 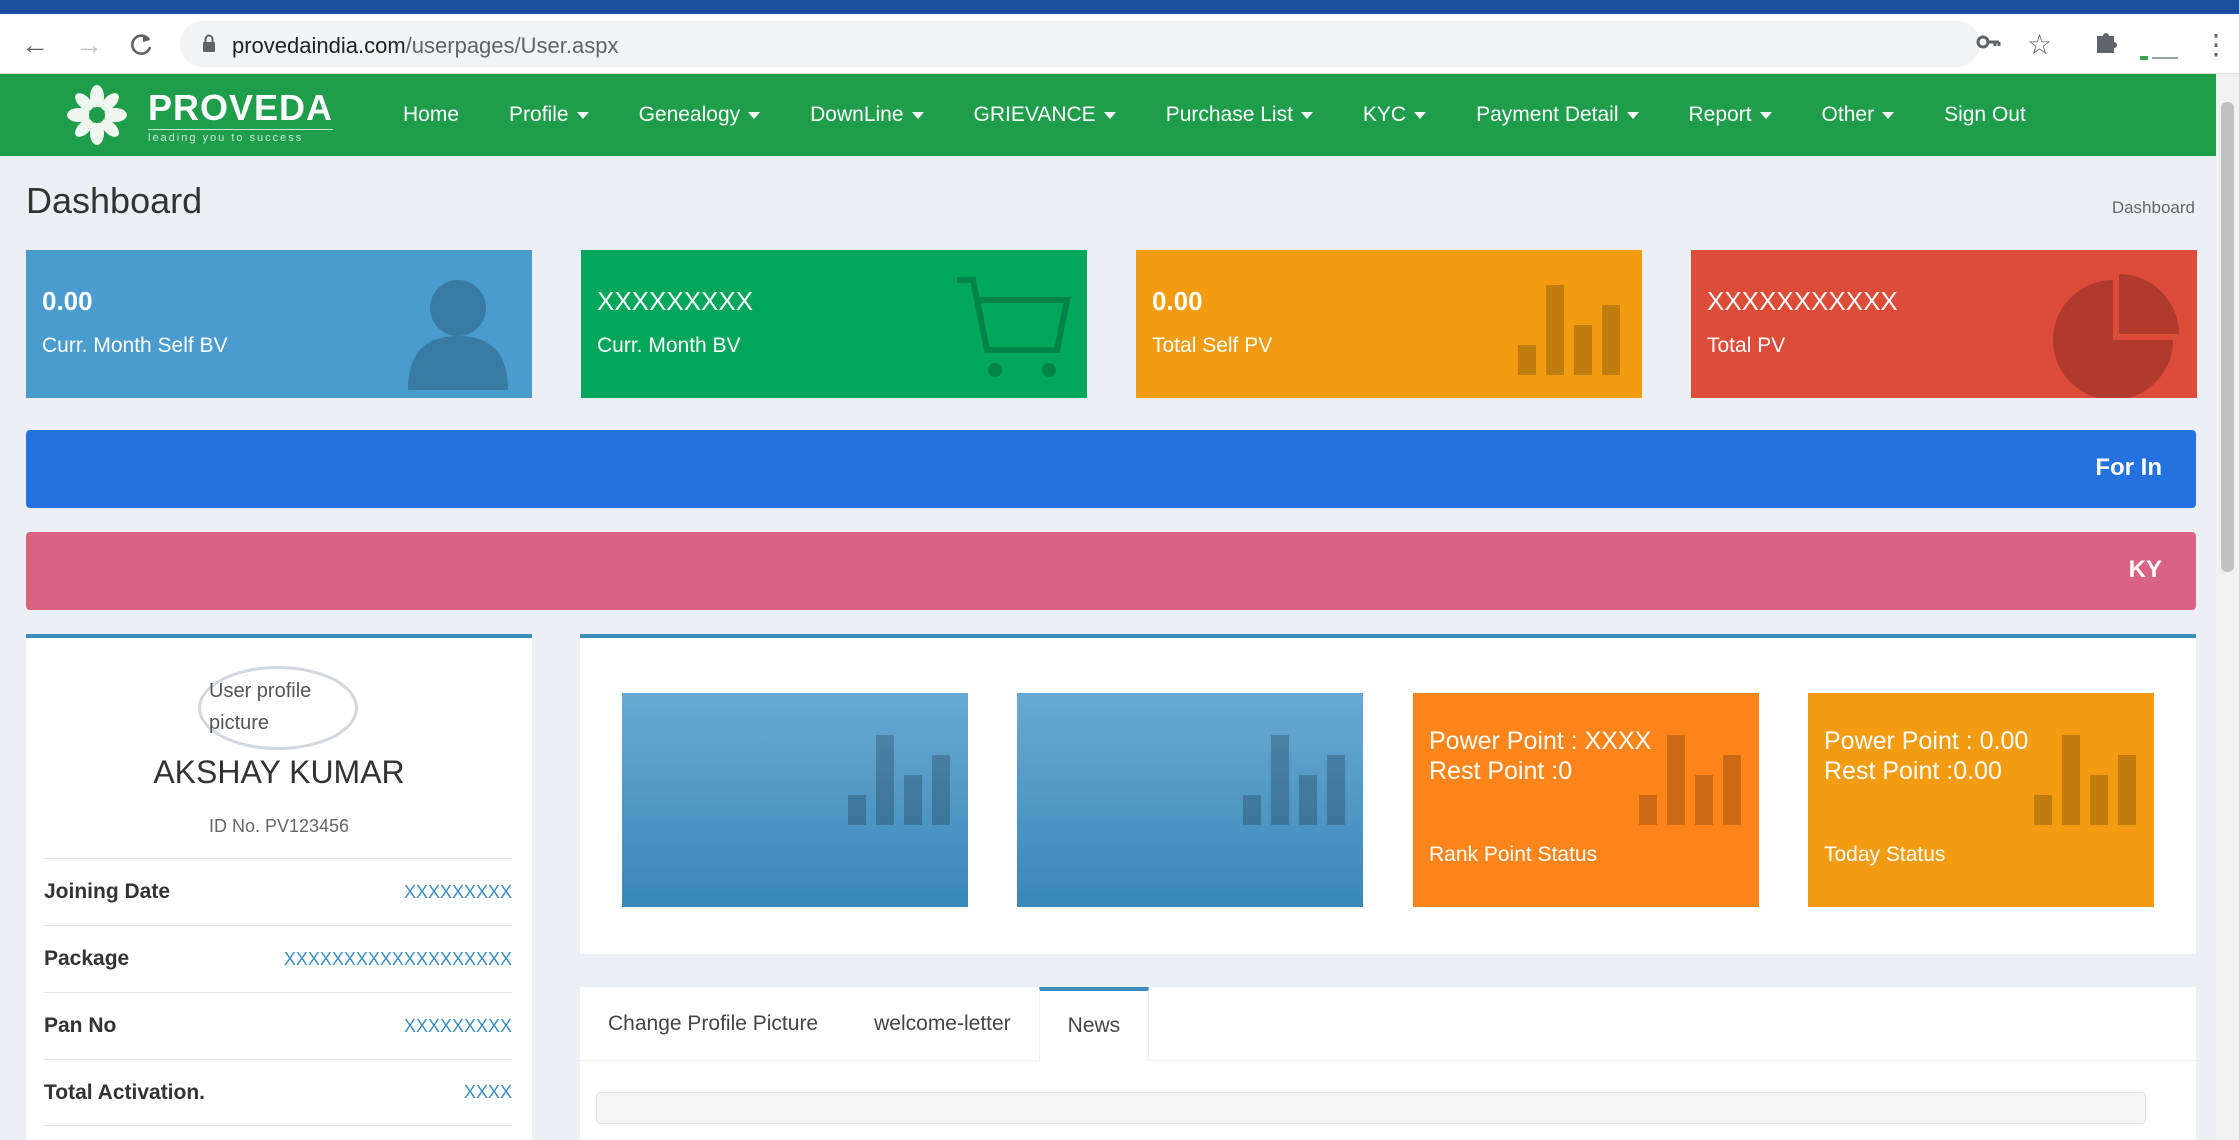 What do you see at coordinates (1239, 115) in the screenshot?
I see `nav-item-purchase-list: Purchase List` at bounding box center [1239, 115].